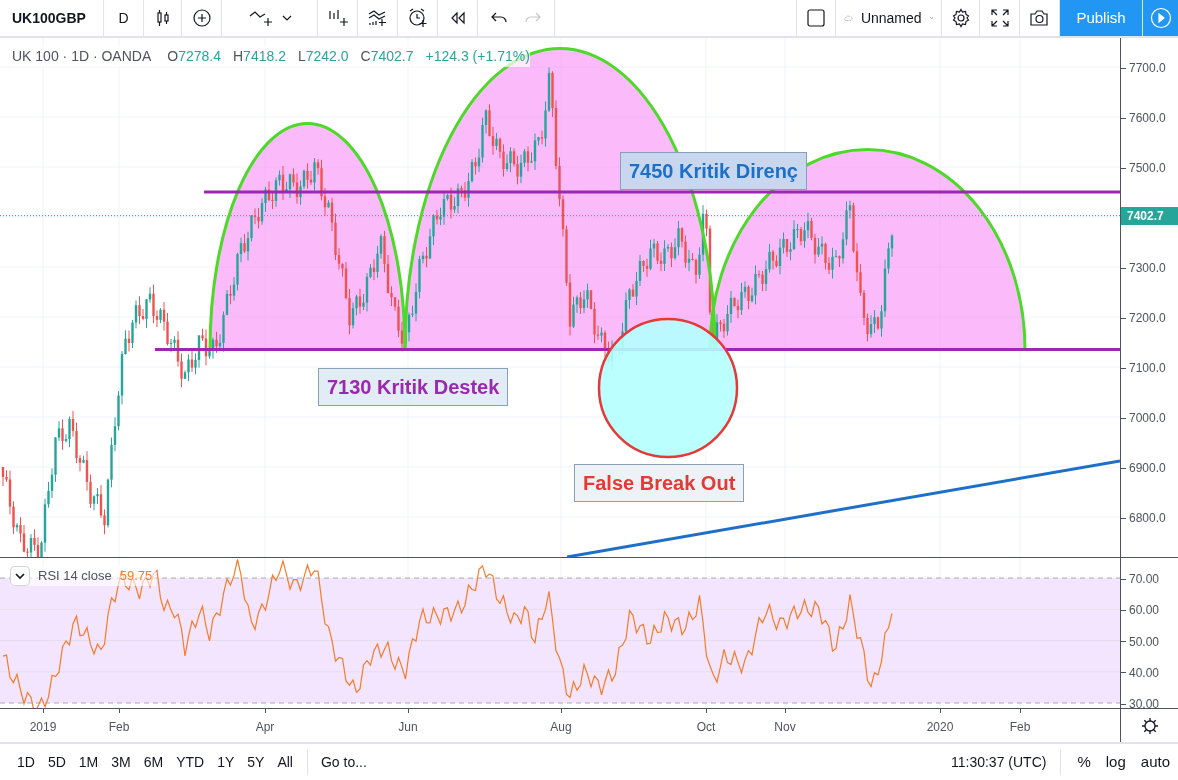 The width and height of the screenshot is (1178, 780). Describe the element at coordinates (265, 727) in the screenshot. I see `time-tick: Apr` at that location.